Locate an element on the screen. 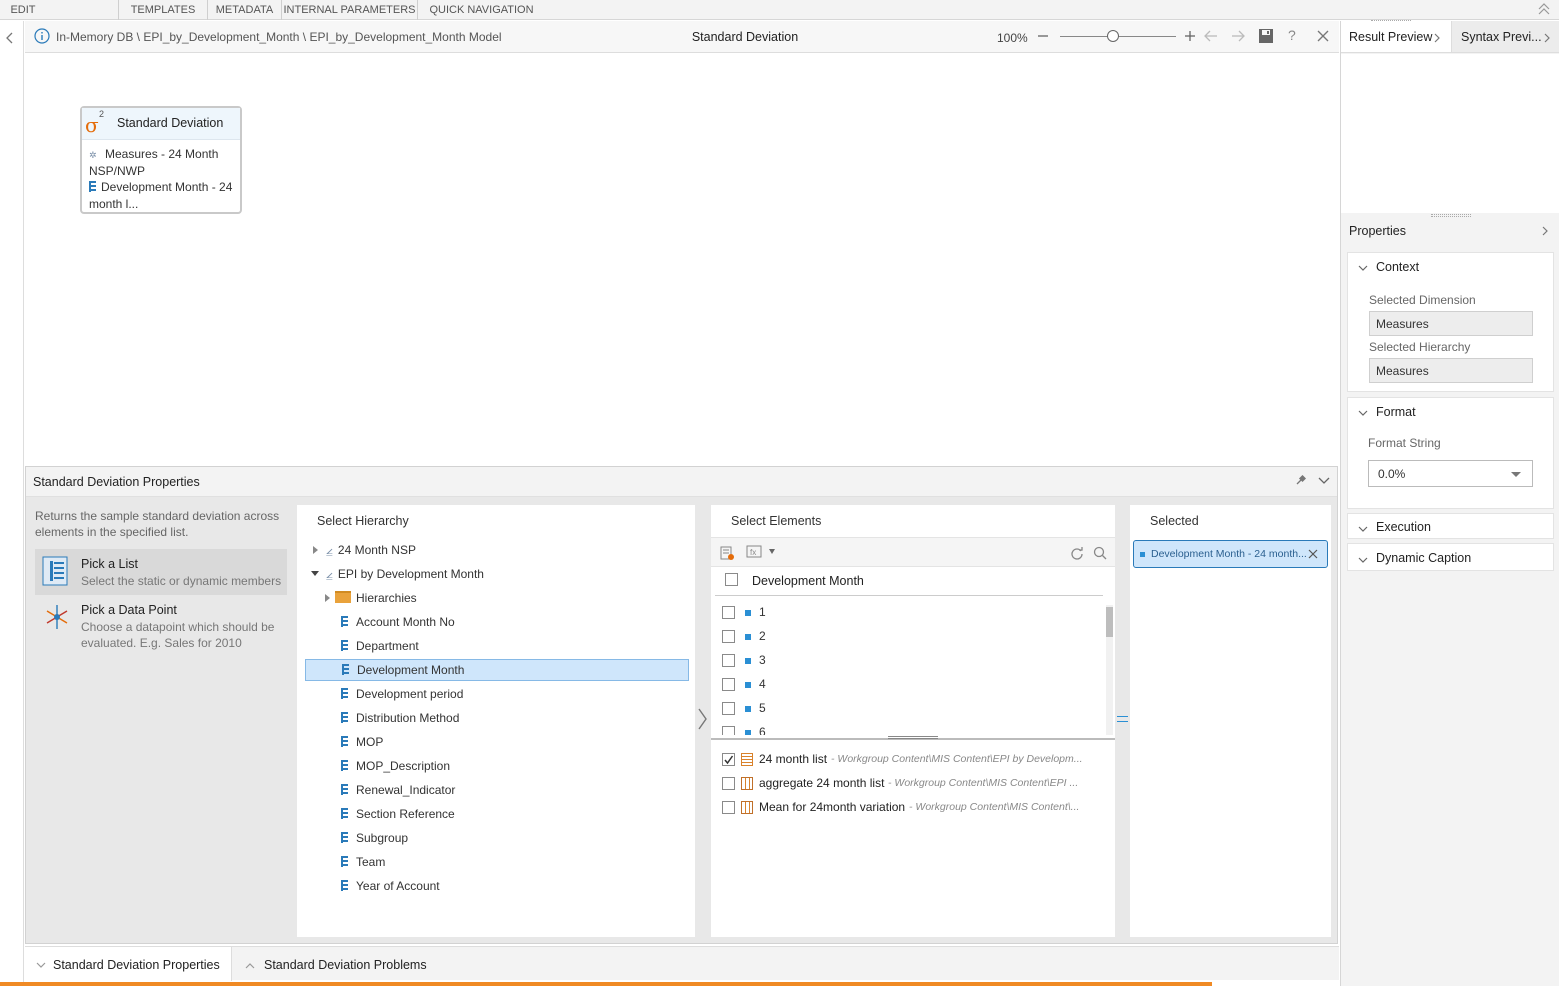 The width and height of the screenshot is (1559, 986). tree-item-hierarchy: Year of Account is located at coordinates (497, 886).